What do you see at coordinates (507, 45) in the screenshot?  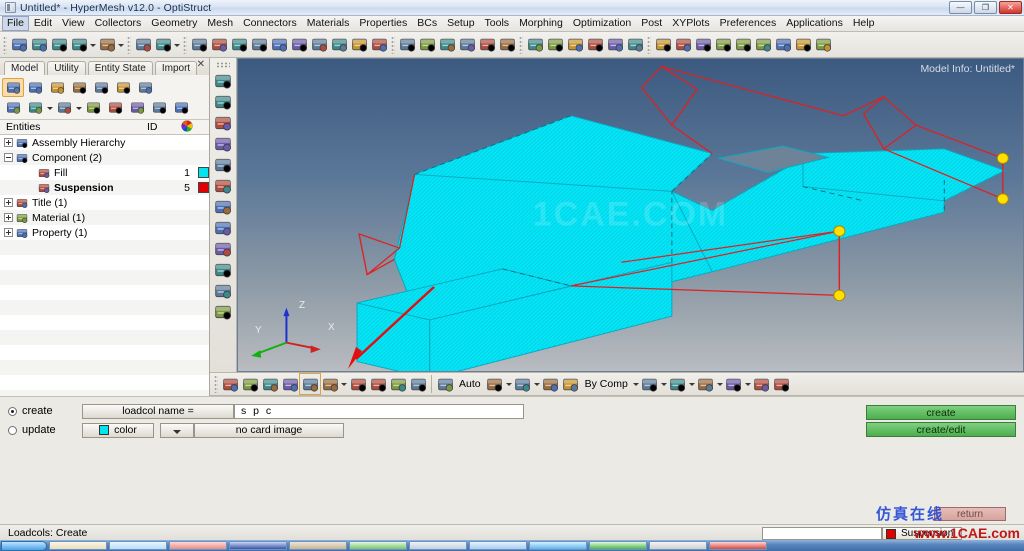 I see `arrow-right-button` at bounding box center [507, 45].